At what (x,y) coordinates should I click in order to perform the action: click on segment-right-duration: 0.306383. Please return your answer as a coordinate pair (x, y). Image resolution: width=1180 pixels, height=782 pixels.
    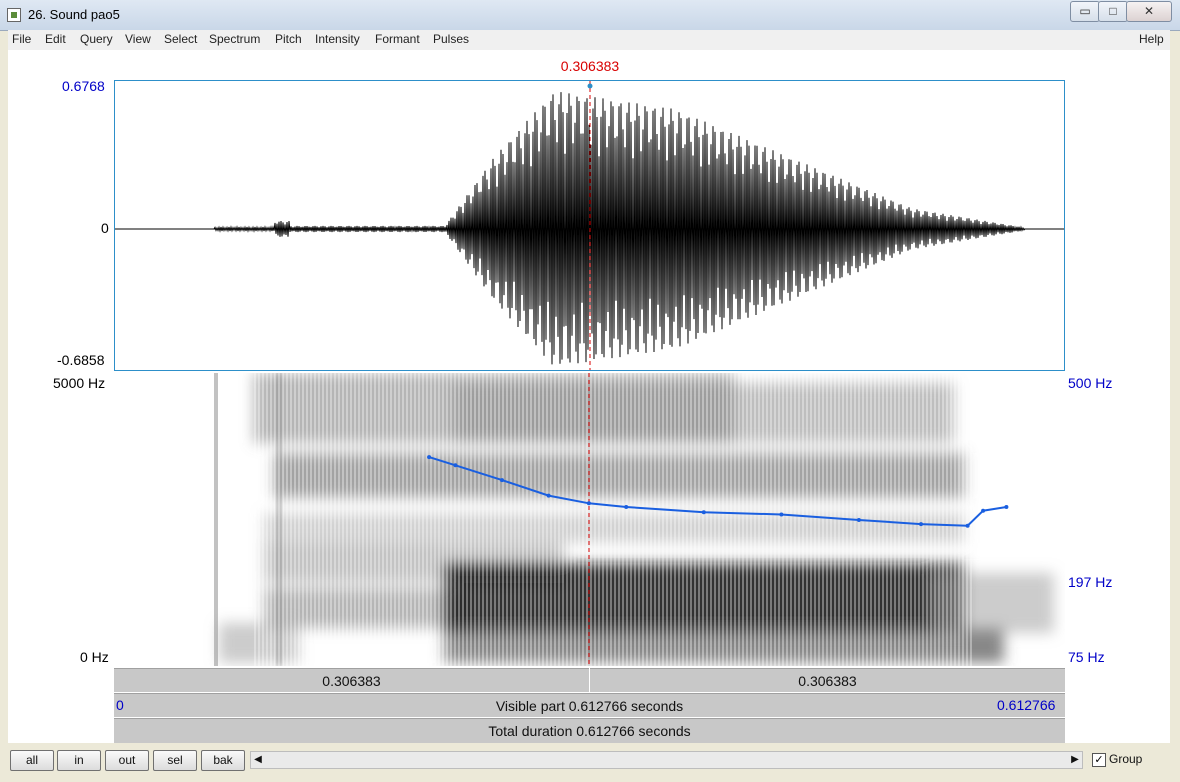
    Looking at the image, I should click on (827, 681).